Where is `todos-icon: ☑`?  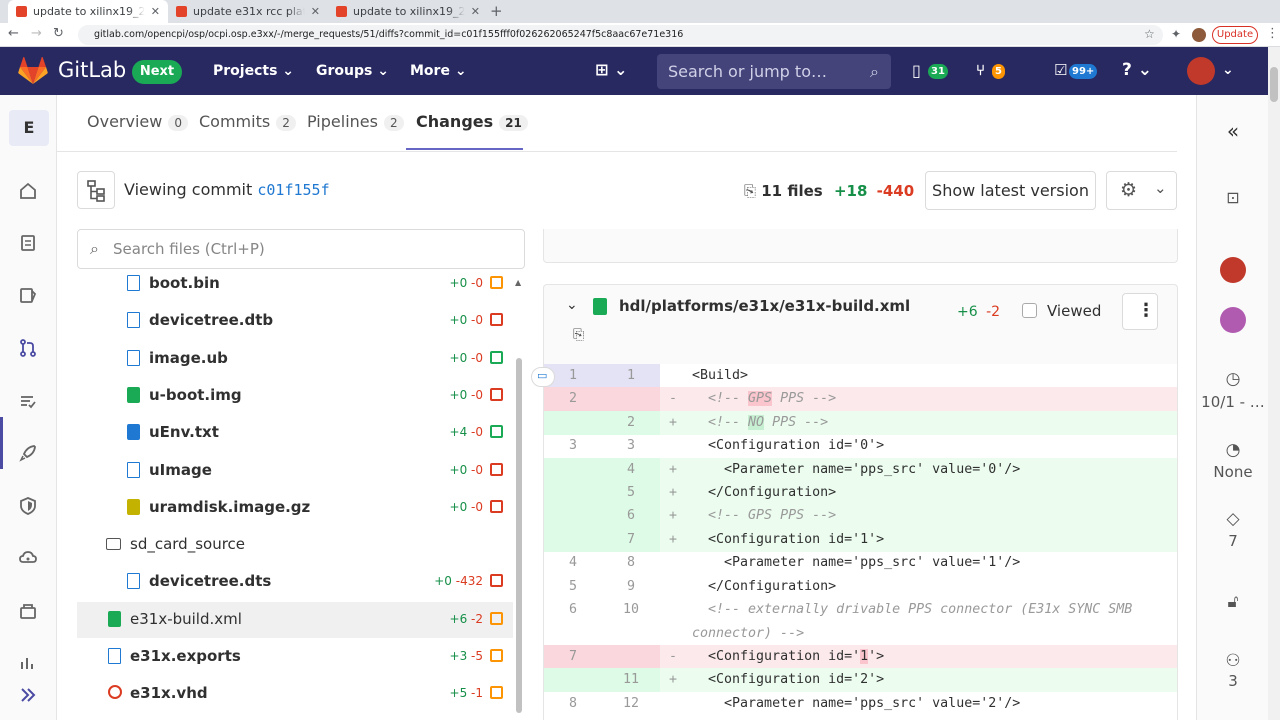
todos-icon: ☑ is located at coordinates (1060, 70).